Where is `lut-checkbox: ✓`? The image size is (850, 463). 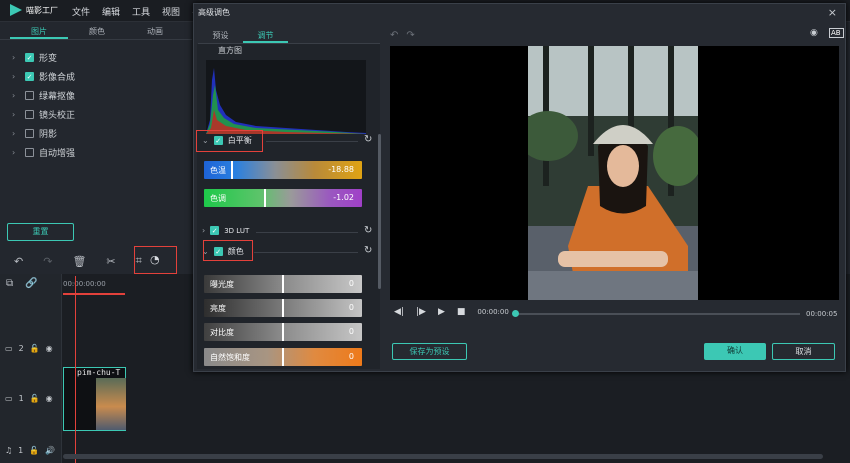
lut-checkbox: ✓ is located at coordinates (215, 230).